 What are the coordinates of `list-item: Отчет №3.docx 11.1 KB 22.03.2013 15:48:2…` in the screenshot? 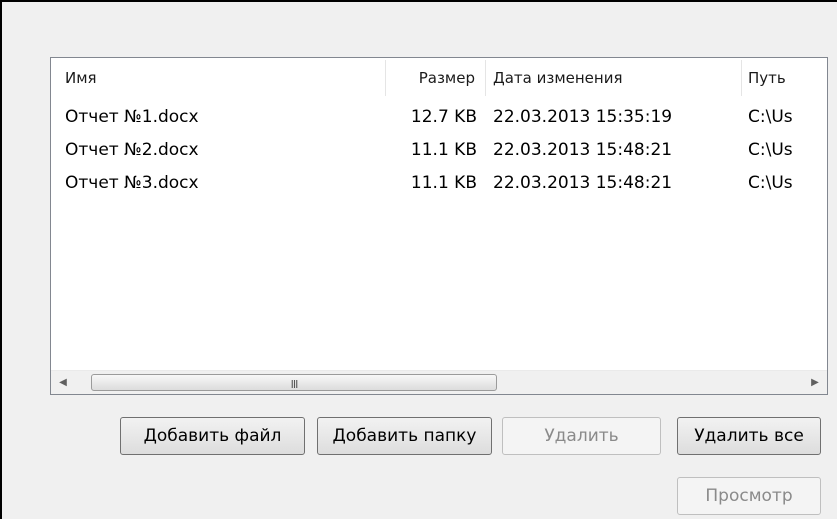 It's located at (439, 184).